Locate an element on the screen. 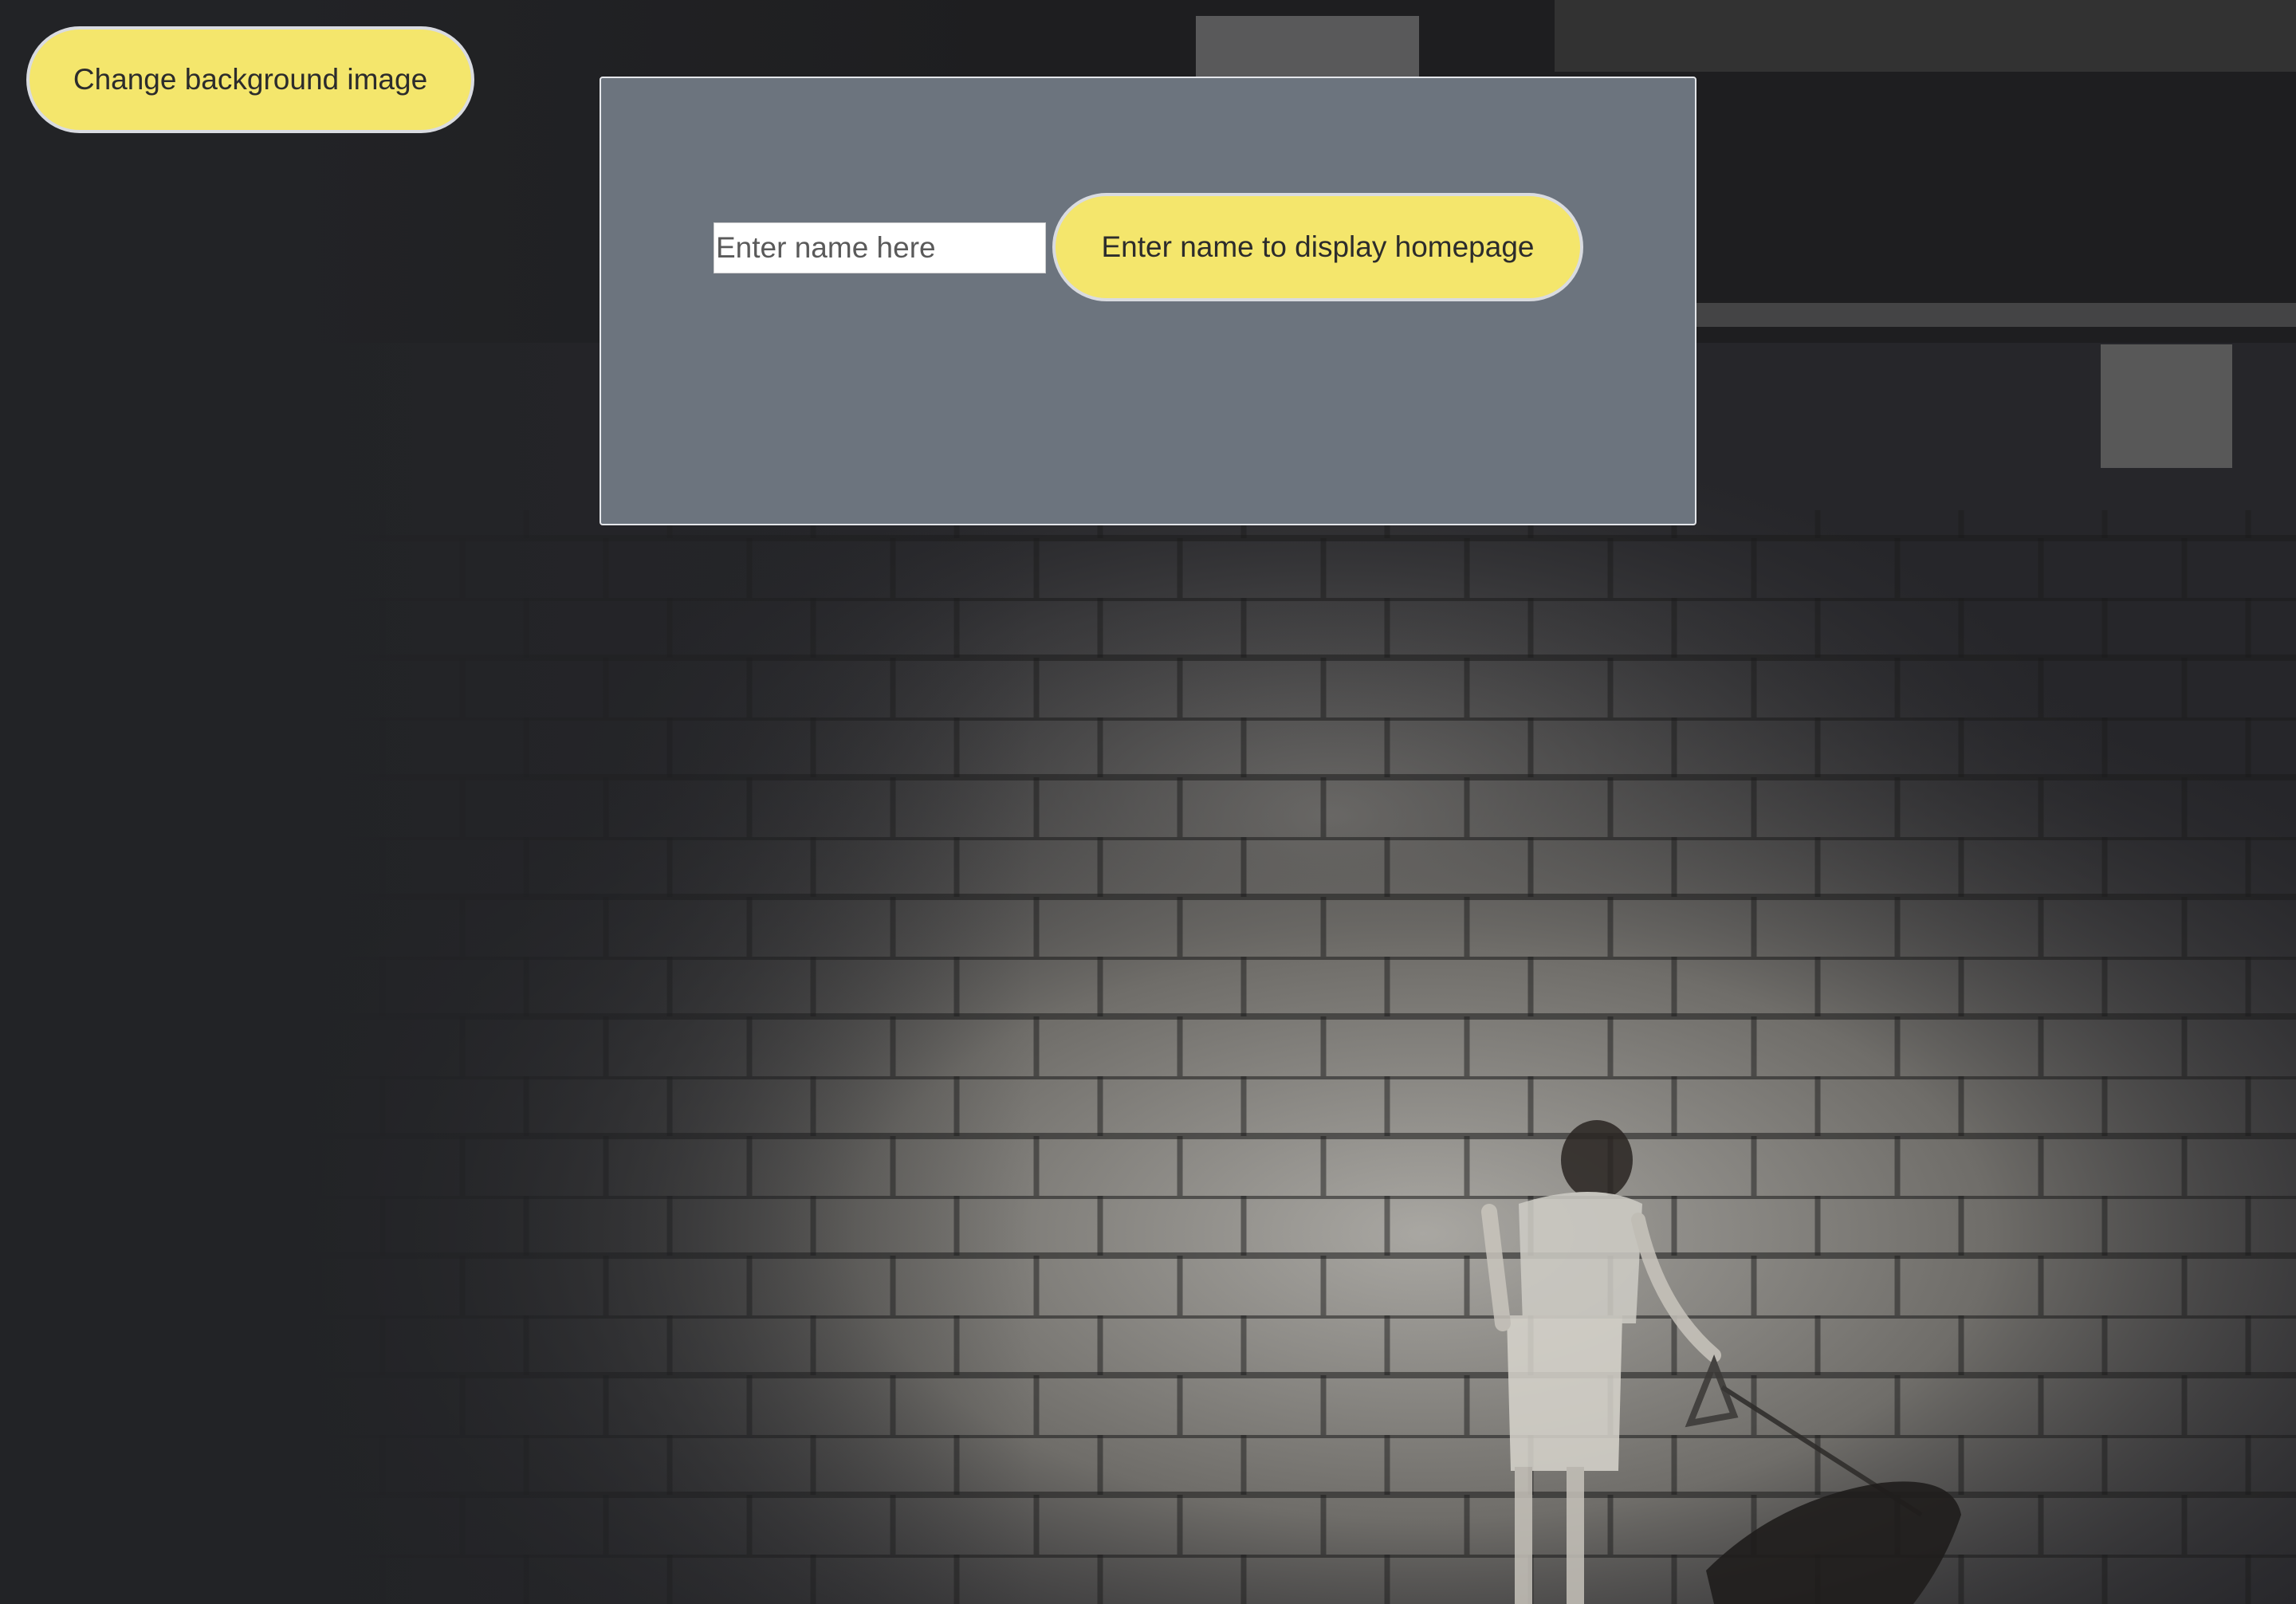 This screenshot has height=1604, width=2296. enter-name-button: Enter name to display homepage is located at coordinates (1317, 247).